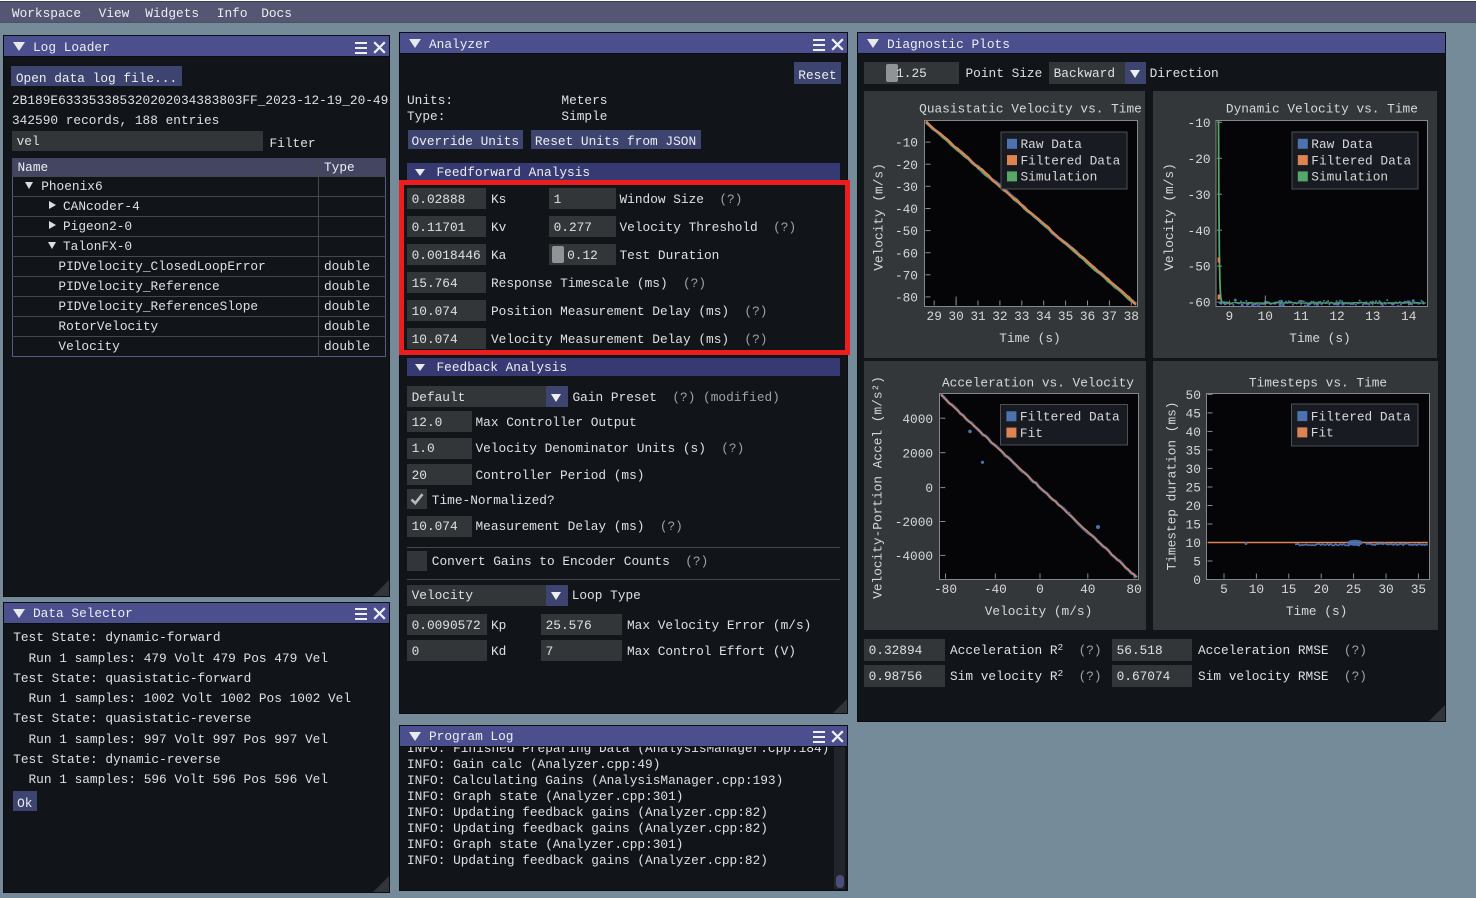 This screenshot has height=898, width=1476. I want to click on svg-text: 14, so click(1409, 316).